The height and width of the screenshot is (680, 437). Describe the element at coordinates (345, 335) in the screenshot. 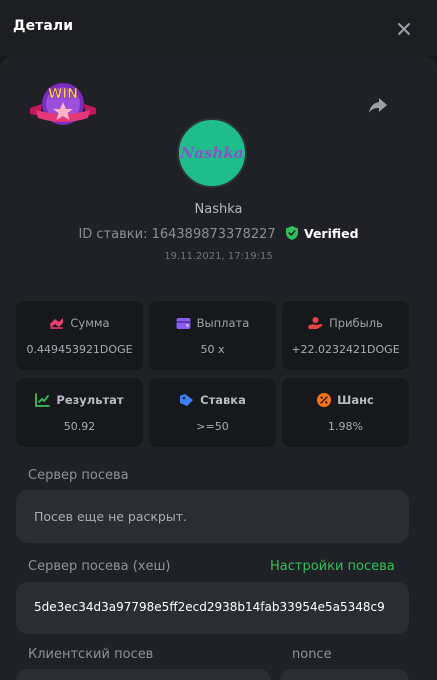

I see `stat-card-profit: Прибыль +22.0232421DOGE` at that location.